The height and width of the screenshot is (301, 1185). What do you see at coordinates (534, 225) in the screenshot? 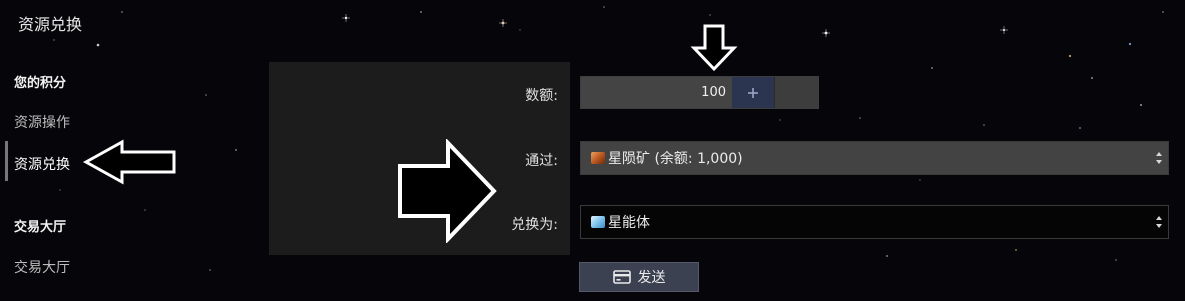
I see `convert-to-label: 兑换为:` at bounding box center [534, 225].